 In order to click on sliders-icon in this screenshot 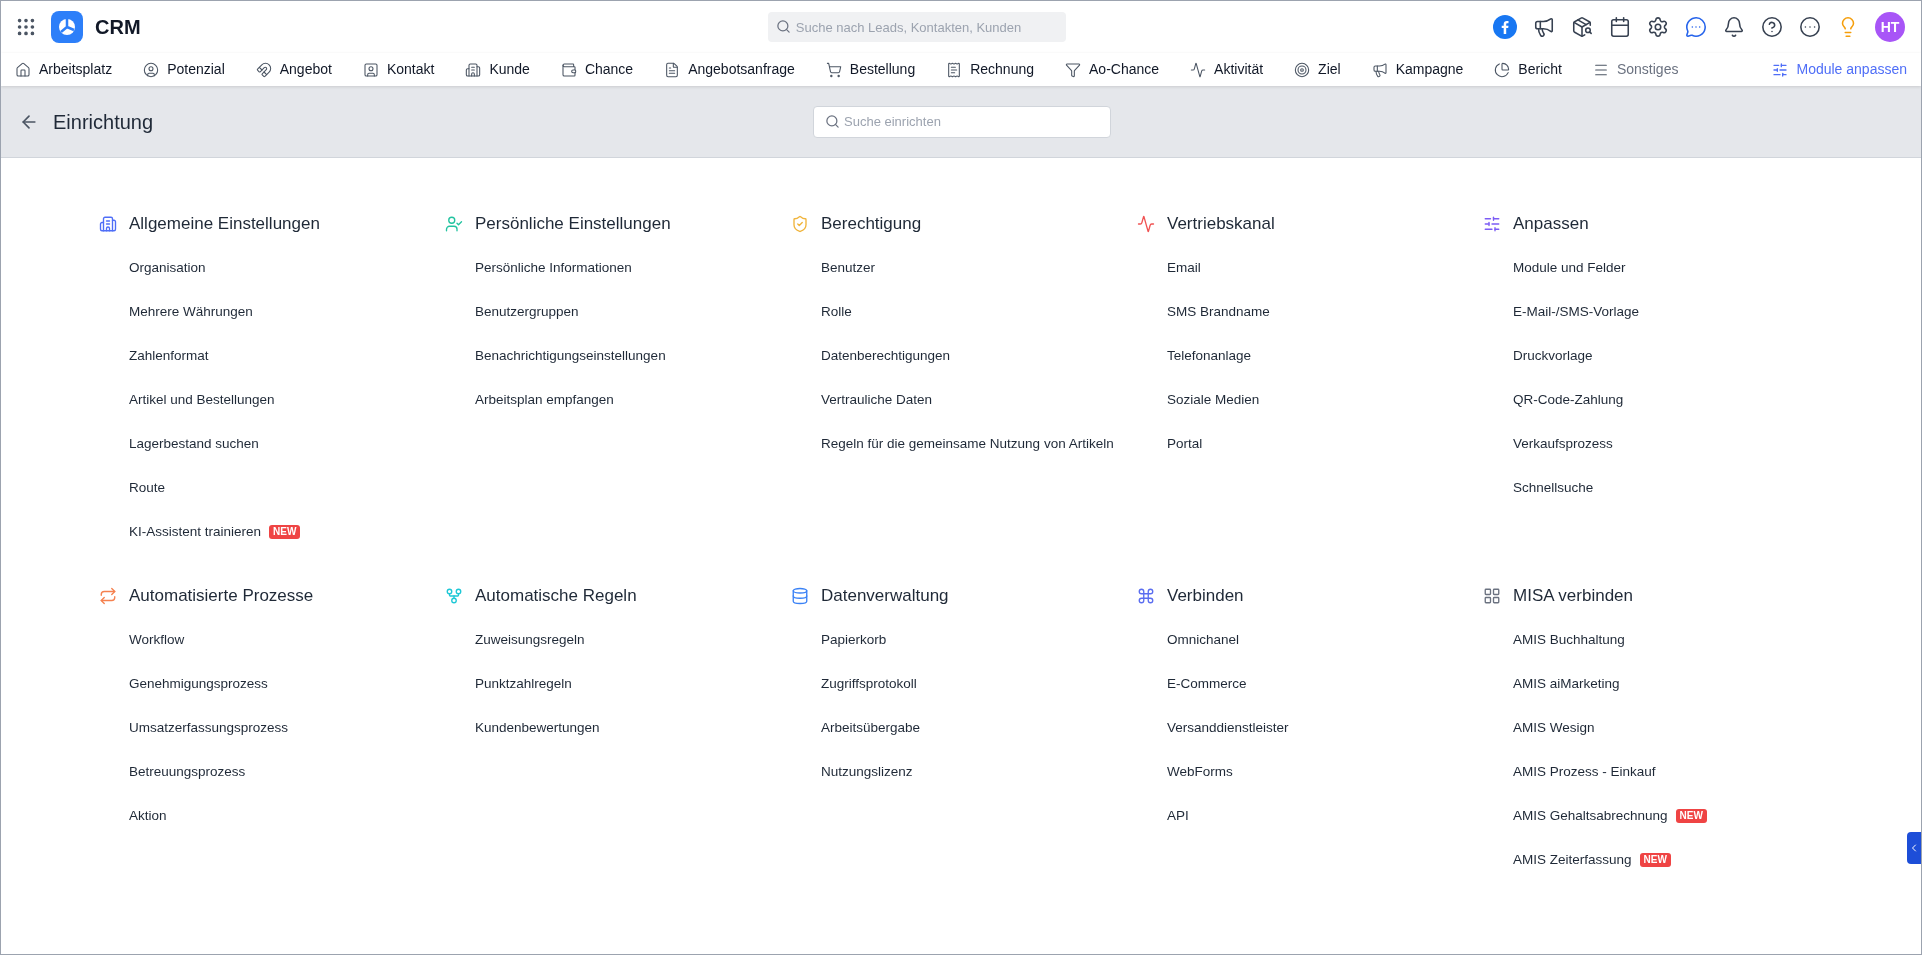, I will do `click(1780, 69)`.